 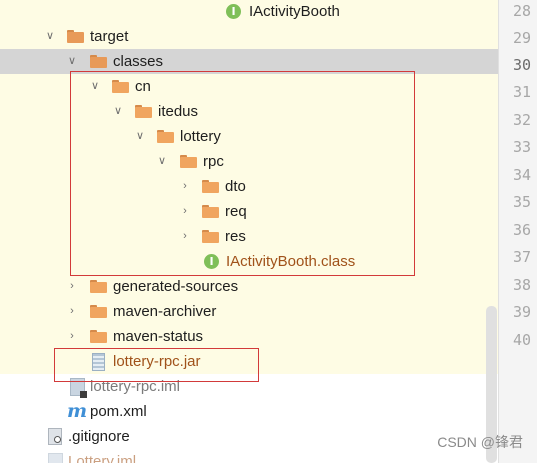 What do you see at coordinates (157, 361) in the screenshot?
I see `tree-item-label: lottery-rpc.jar` at bounding box center [157, 361].